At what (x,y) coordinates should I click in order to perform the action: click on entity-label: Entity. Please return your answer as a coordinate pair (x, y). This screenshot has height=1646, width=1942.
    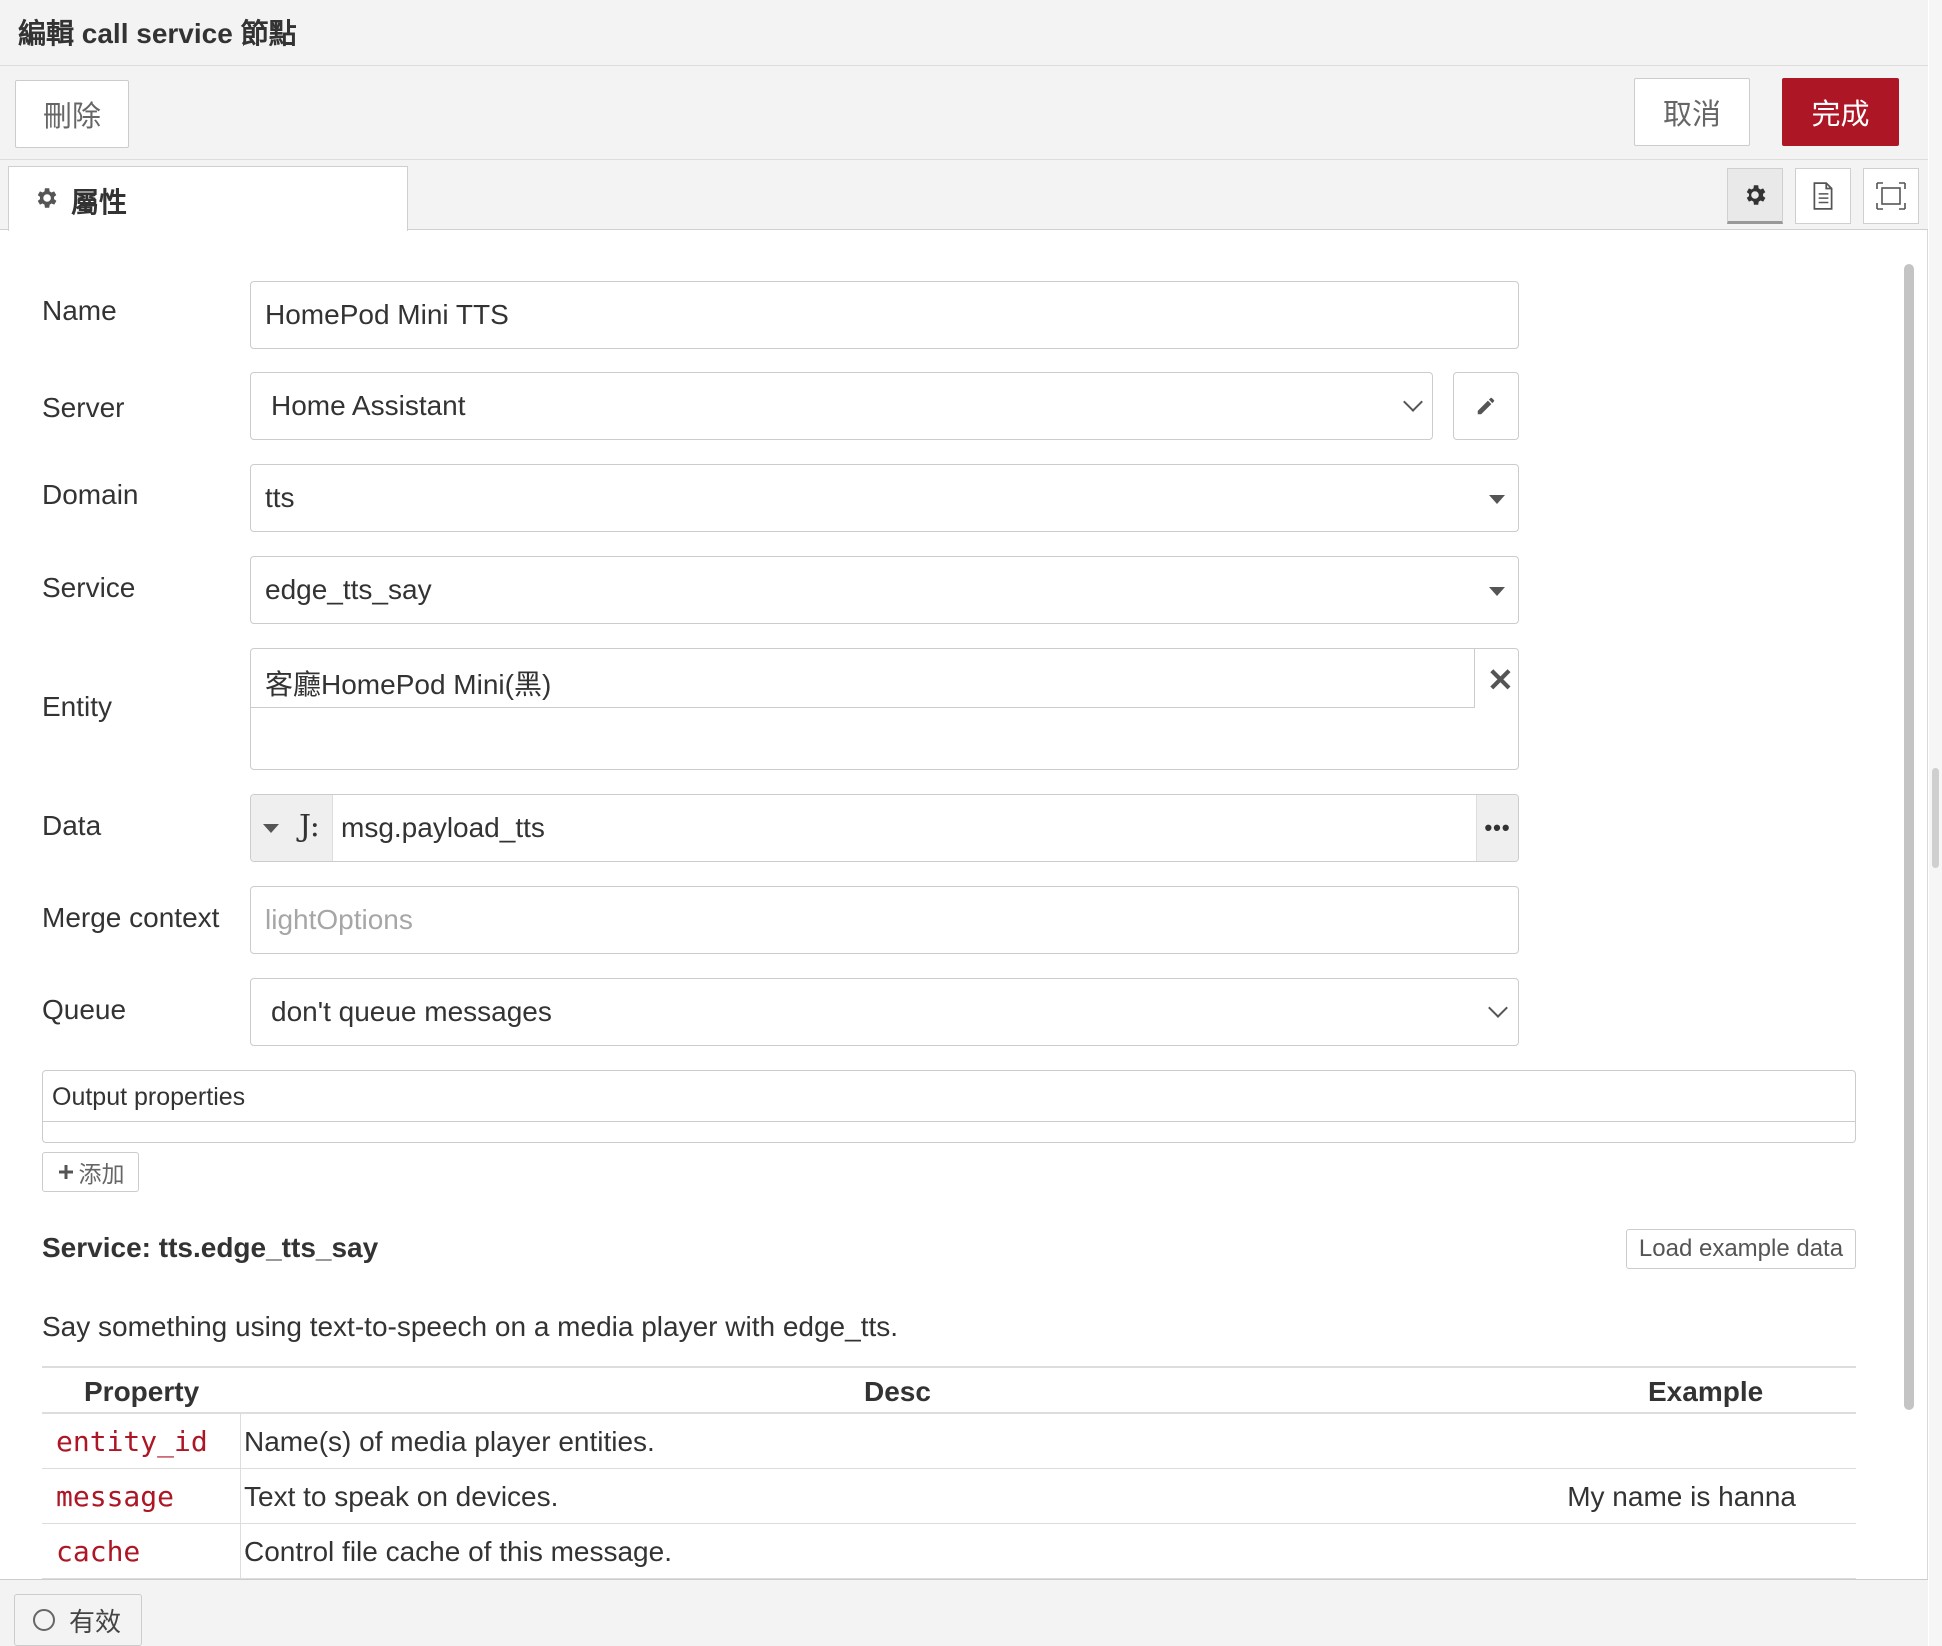
    Looking at the image, I should click on (77, 706).